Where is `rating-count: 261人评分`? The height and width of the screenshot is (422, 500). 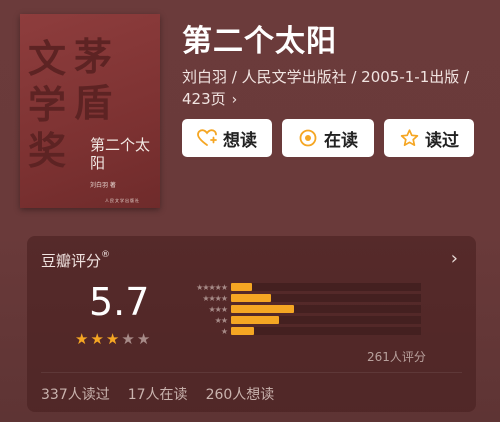
rating-count: 261人评分 is located at coordinates (396, 357).